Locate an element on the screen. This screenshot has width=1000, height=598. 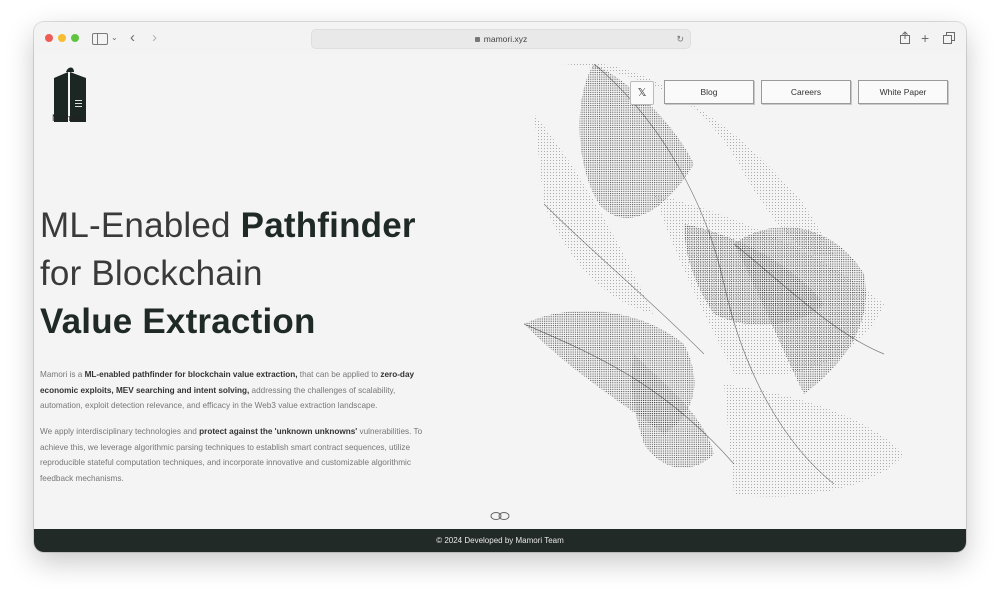
site-footer: © 2024 Developed by Mamori Team is located at coordinates (500, 540).